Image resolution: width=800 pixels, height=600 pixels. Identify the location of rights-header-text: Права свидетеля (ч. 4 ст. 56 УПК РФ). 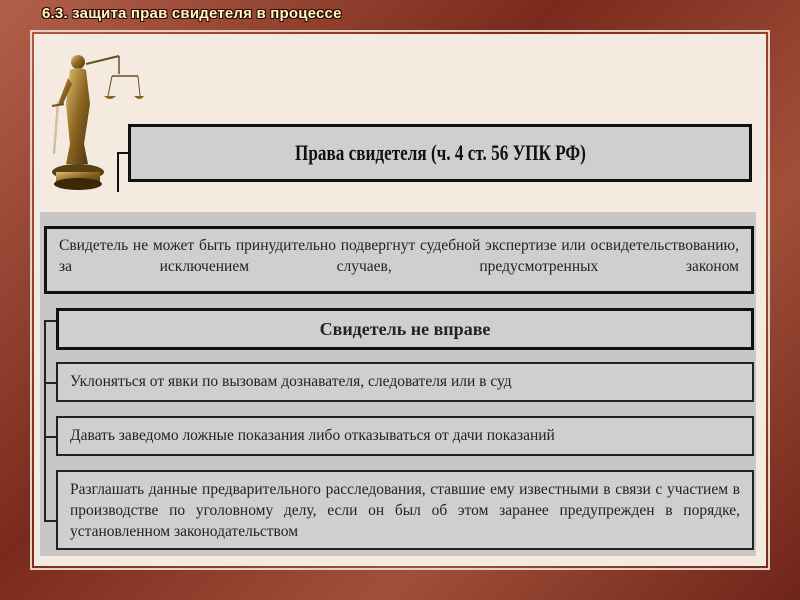
(440, 152).